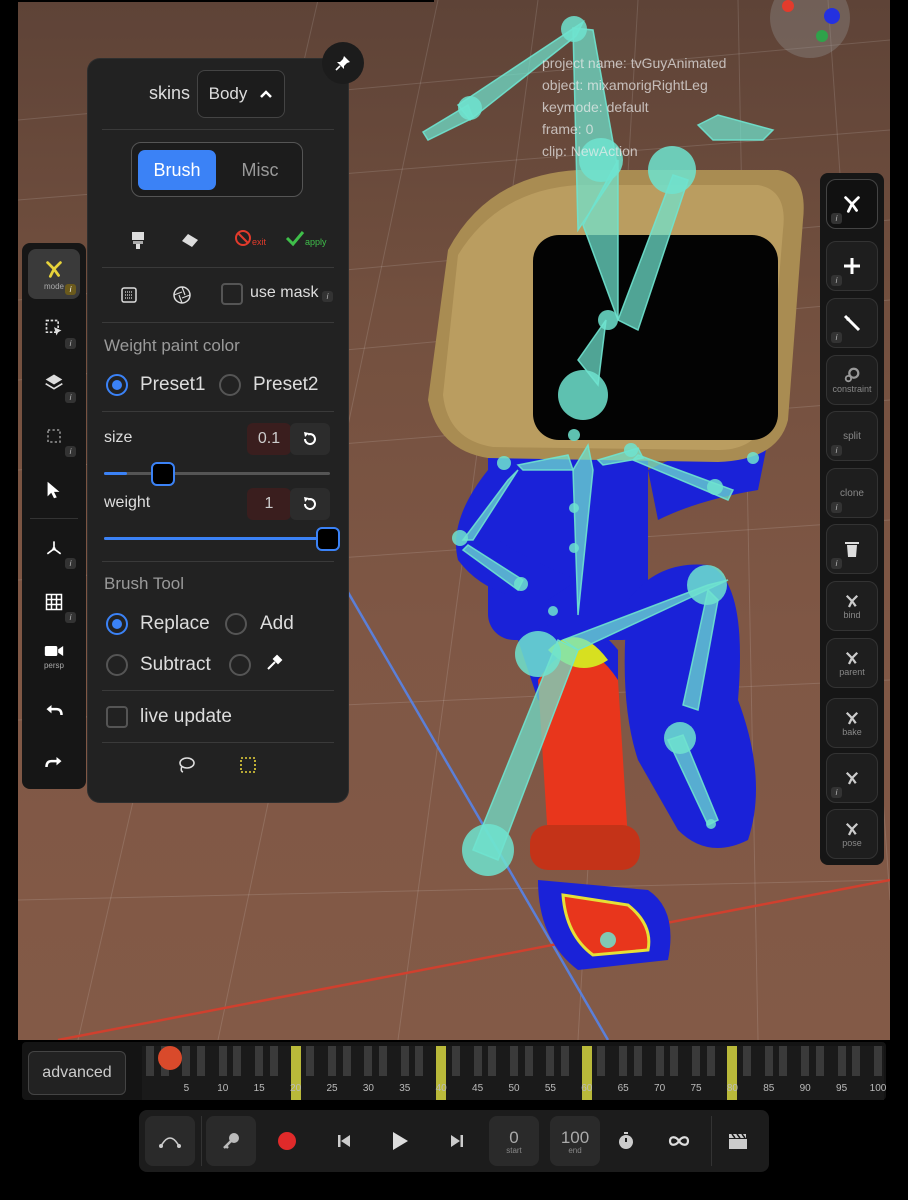 The width and height of the screenshot is (908, 1200). What do you see at coordinates (696, 1088) in the screenshot?
I see `frame-number-label: 75` at bounding box center [696, 1088].